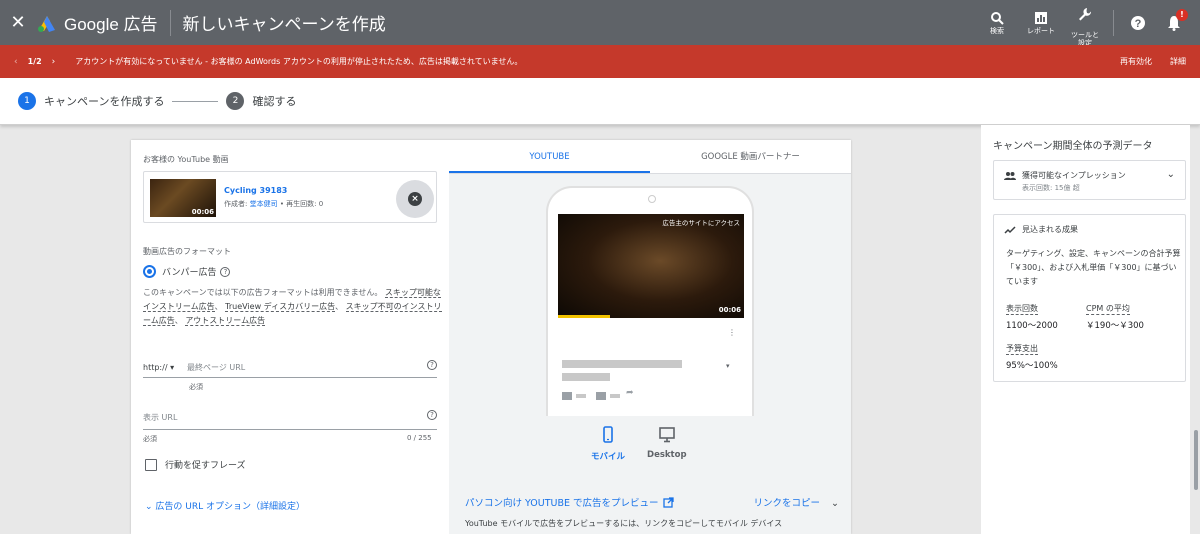 Image resolution: width=1200 pixels, height=534 pixels. What do you see at coordinates (18, 22) in the screenshot?
I see `close-icon: ✕` at bounding box center [18, 22].